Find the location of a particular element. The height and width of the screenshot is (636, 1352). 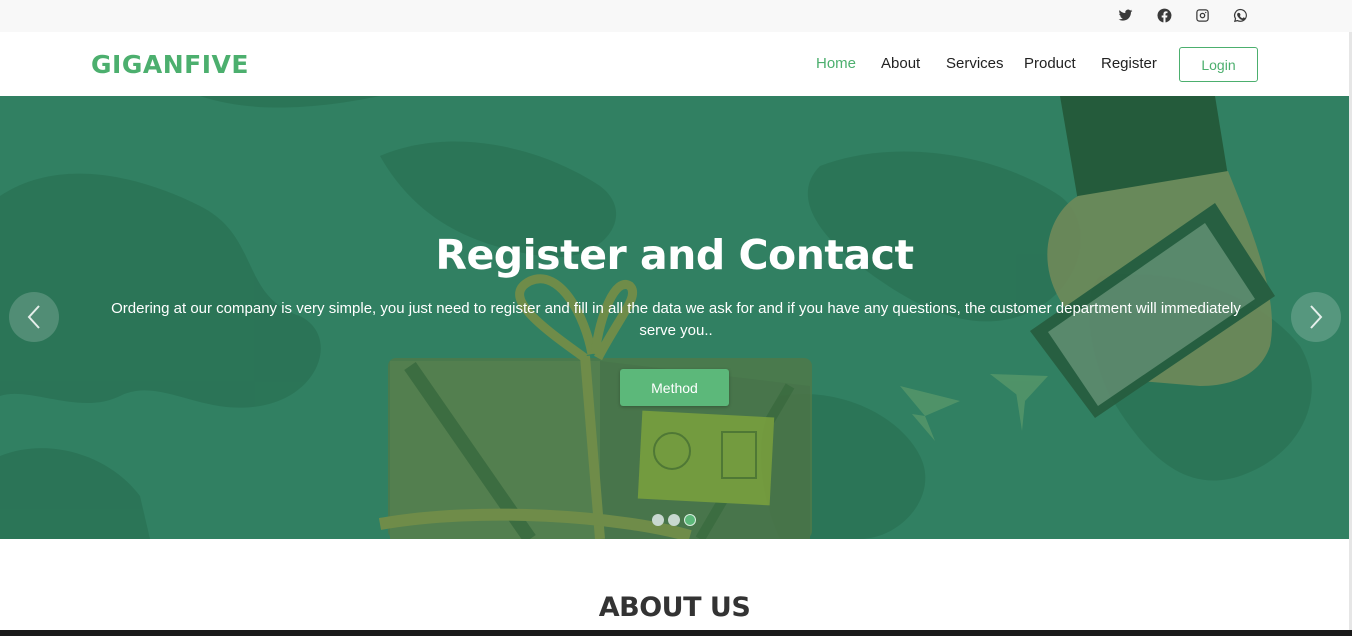

hero-title: Register and Contact is located at coordinates (674, 255).